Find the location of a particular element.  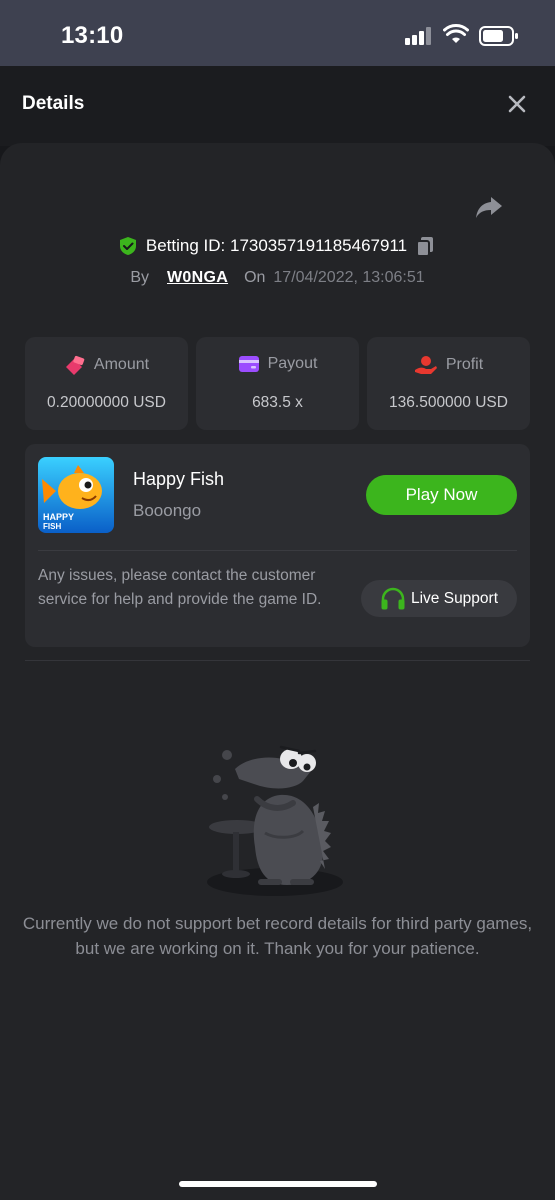

home-indicator is located at coordinates (278, 1184).